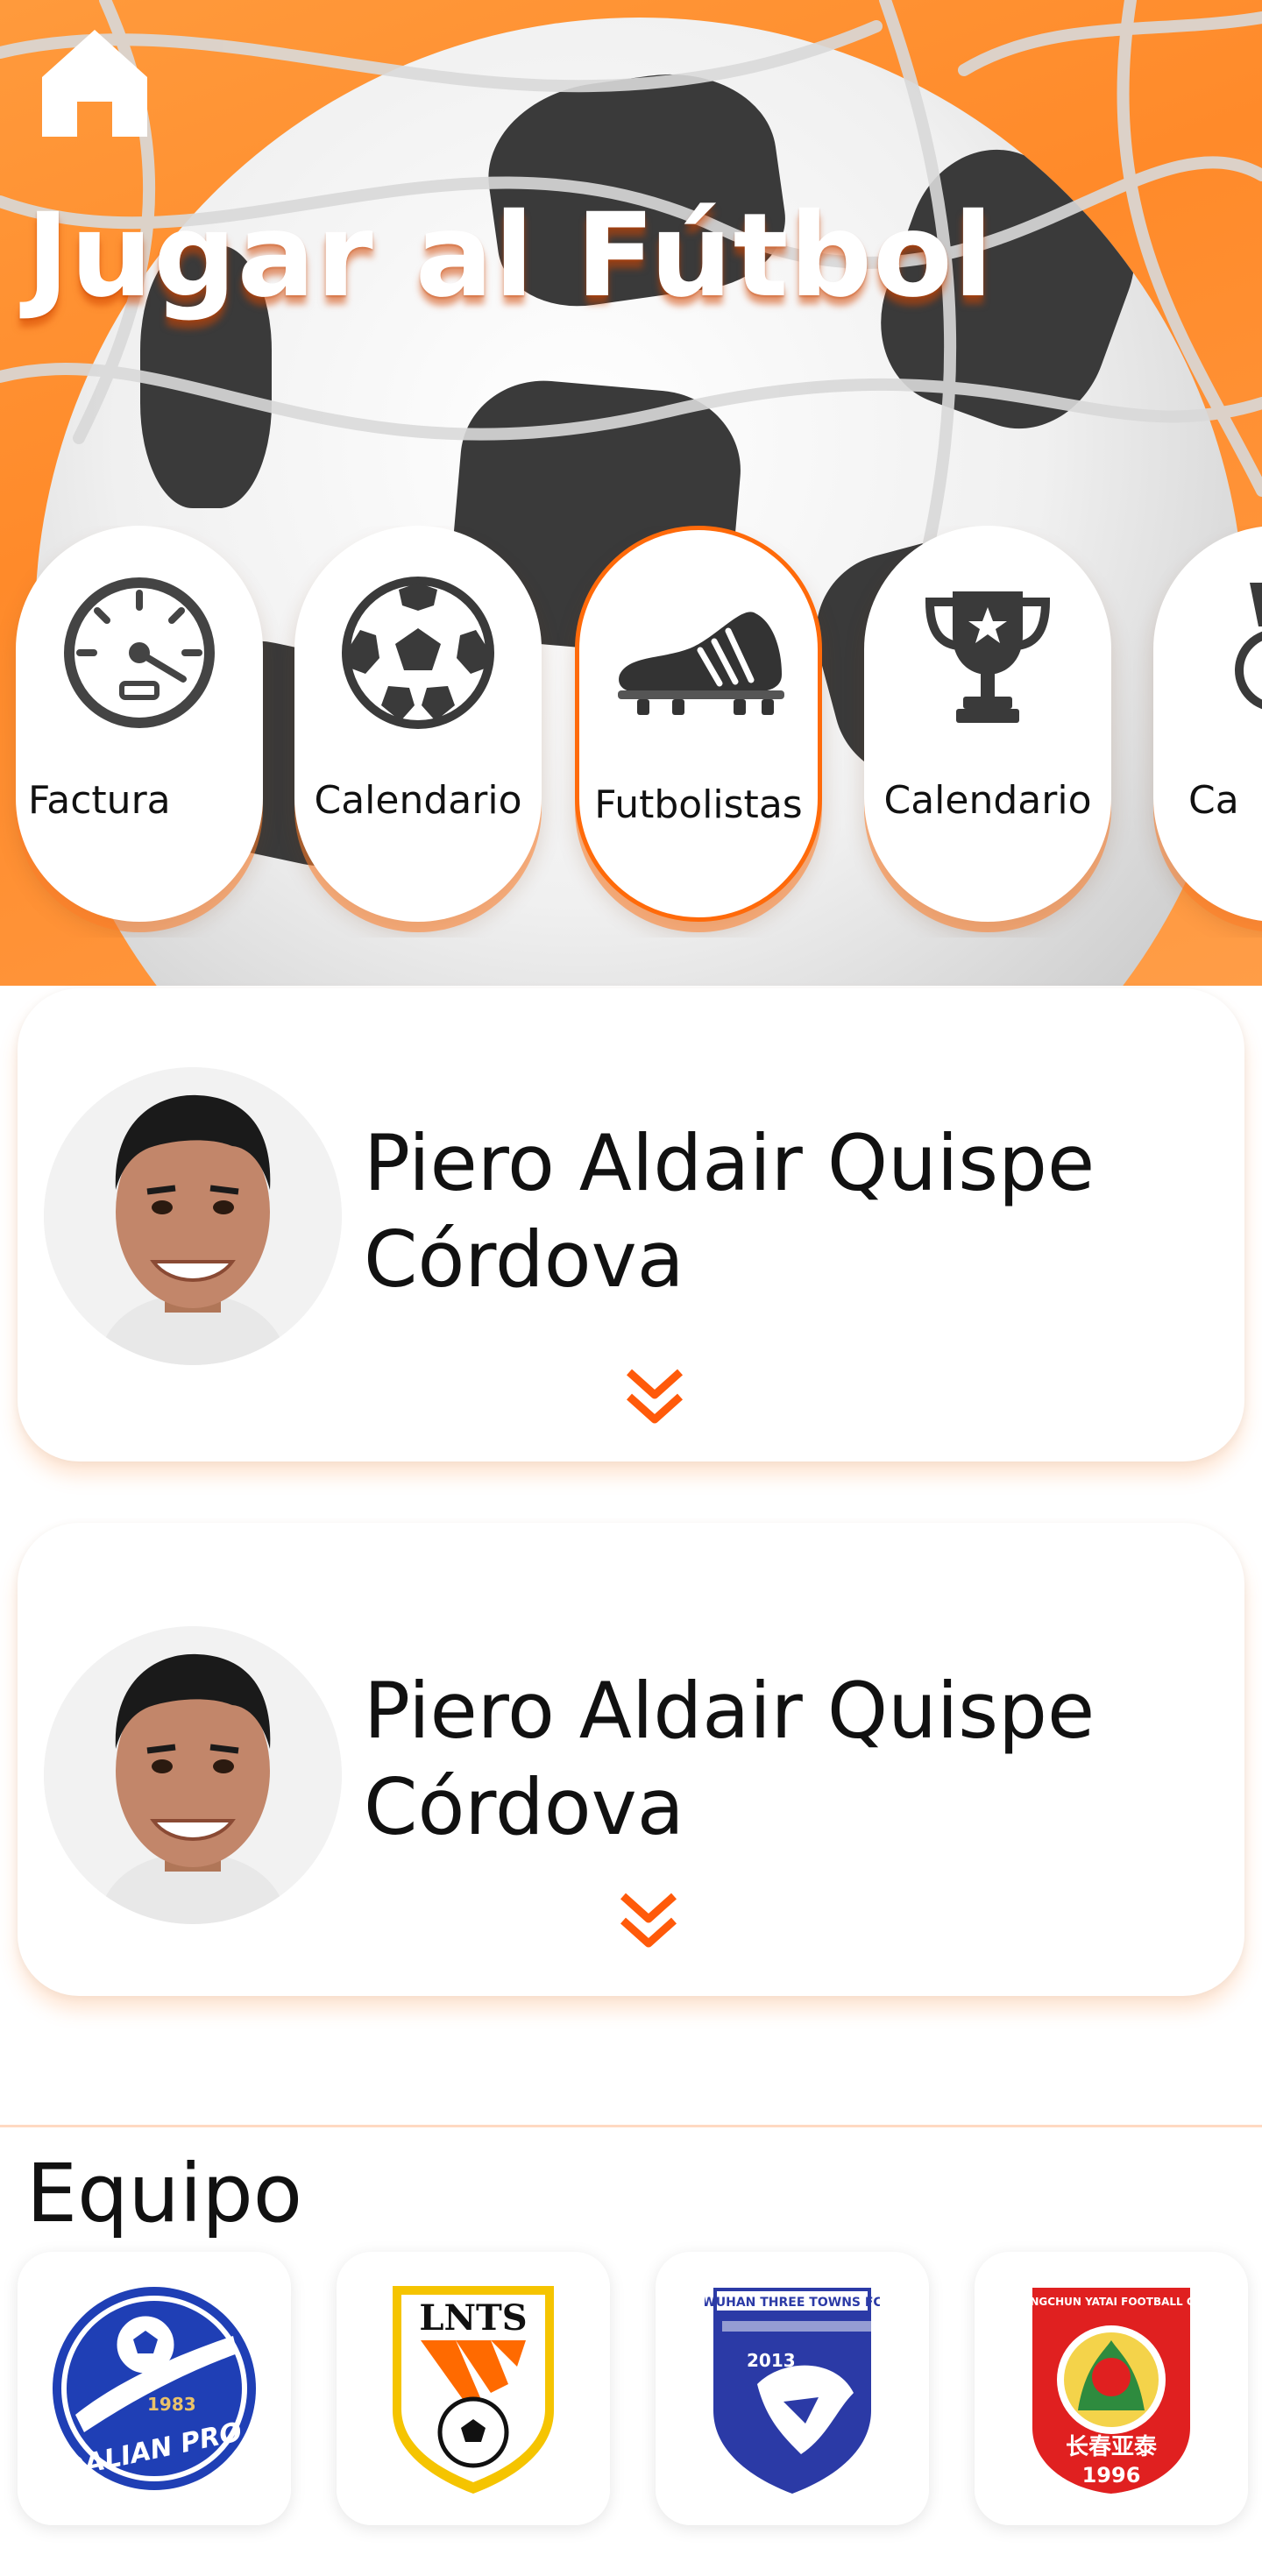 The height and width of the screenshot is (2576, 1262). Describe the element at coordinates (171, 2404) in the screenshot. I see `svg-text: 1983` at that location.